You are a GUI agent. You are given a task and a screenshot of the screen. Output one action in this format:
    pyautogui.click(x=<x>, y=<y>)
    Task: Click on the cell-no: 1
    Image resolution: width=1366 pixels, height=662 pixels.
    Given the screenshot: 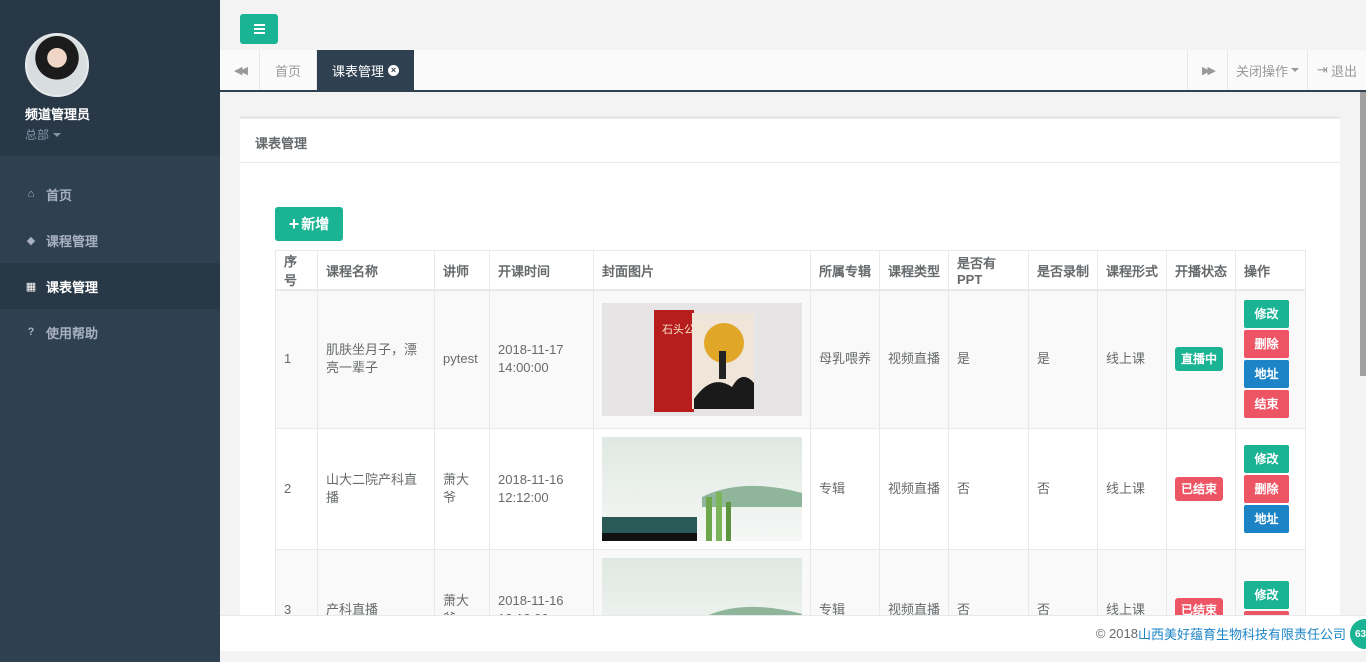 What is the action you would take?
    pyautogui.click(x=296, y=359)
    